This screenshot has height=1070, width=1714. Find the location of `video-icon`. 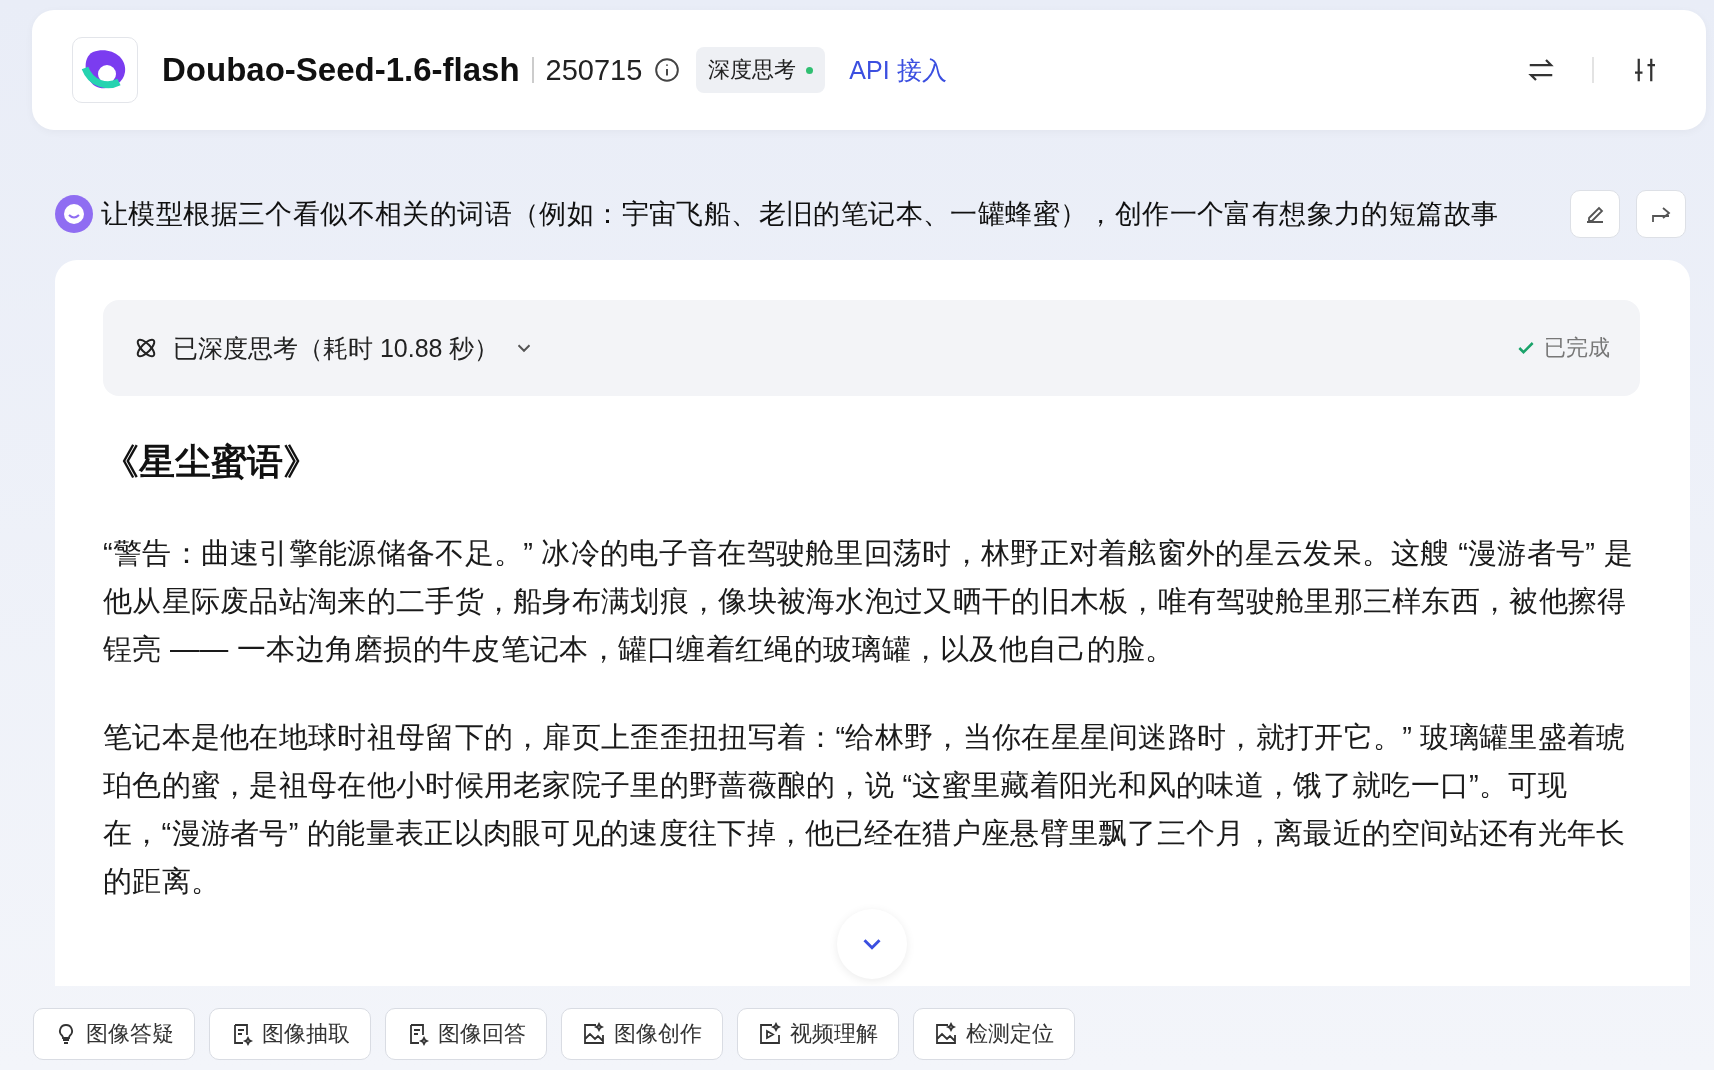

video-icon is located at coordinates (770, 1034).